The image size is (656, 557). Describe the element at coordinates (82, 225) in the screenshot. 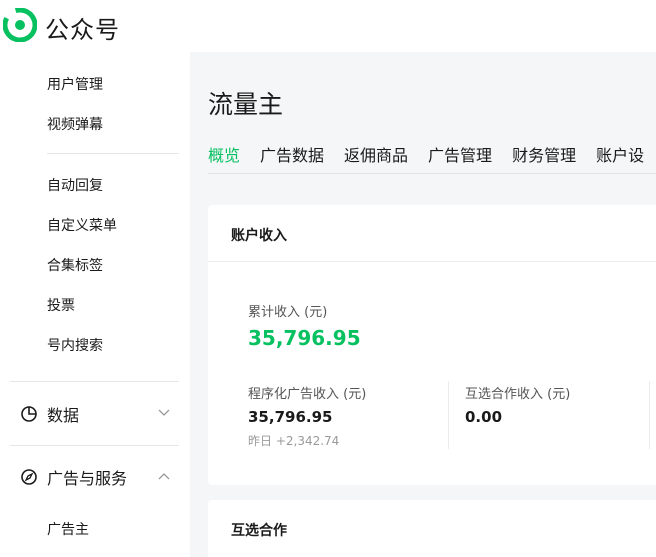

I see `sidebar-item-custom-menu: 自定义菜单` at that location.